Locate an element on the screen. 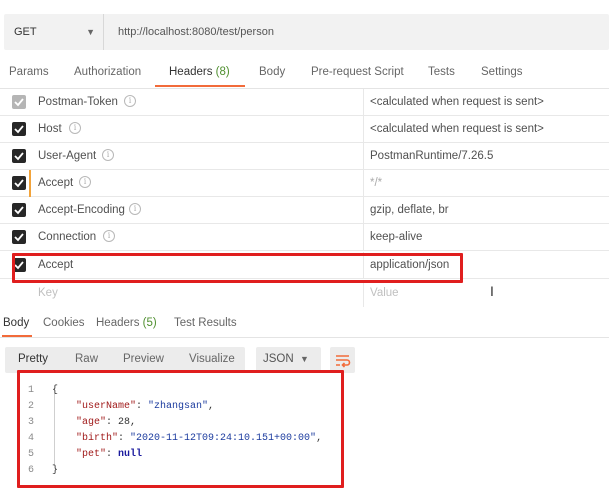 Image resolution: width=609 pixels, height=493 pixels. header-key: User-Agent is located at coordinates (67, 156).